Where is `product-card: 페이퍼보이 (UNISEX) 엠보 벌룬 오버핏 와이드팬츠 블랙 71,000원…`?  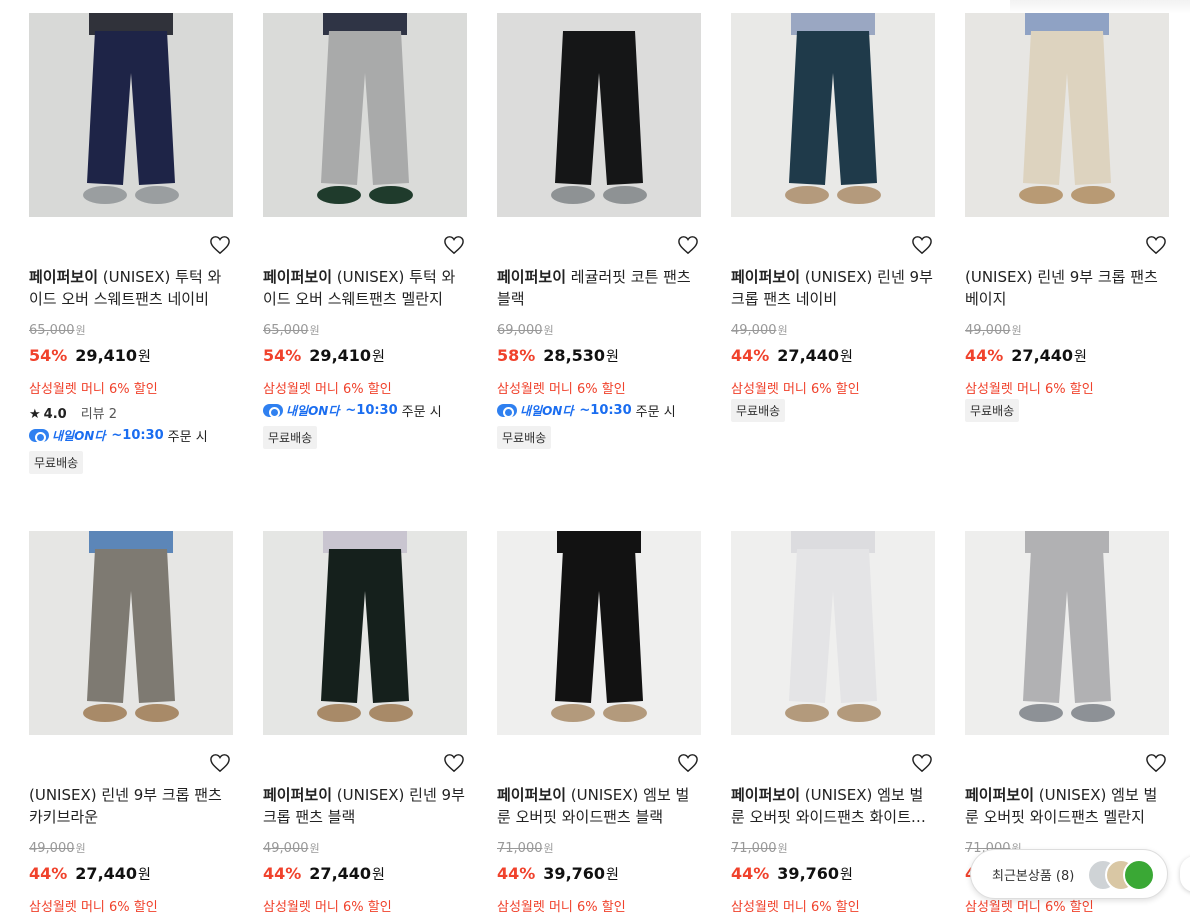 product-card: 페이퍼보이 (UNISEX) 엠보 벌룬 오버핏 와이드팬츠 블랙 71,000원… is located at coordinates (599, 723).